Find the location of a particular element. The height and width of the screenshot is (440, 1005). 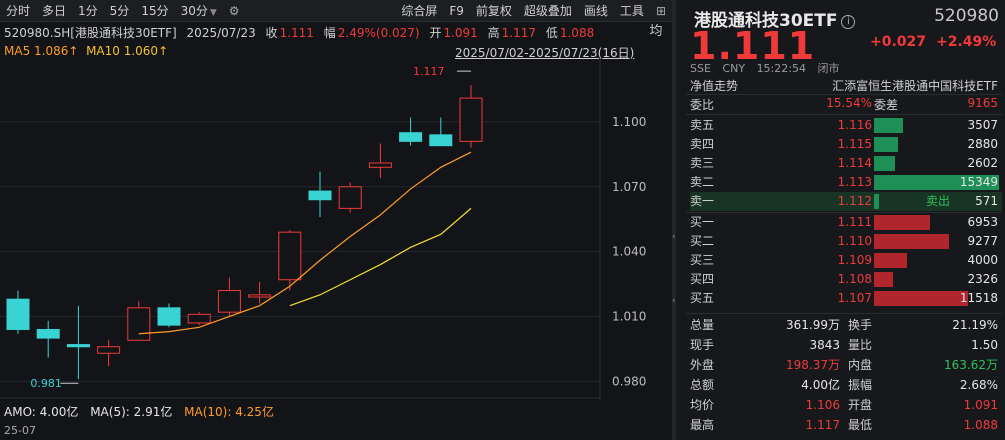

nav-row: 净值走势 汇添富恒生港股通中国科技ETF is located at coordinates (846, 86).